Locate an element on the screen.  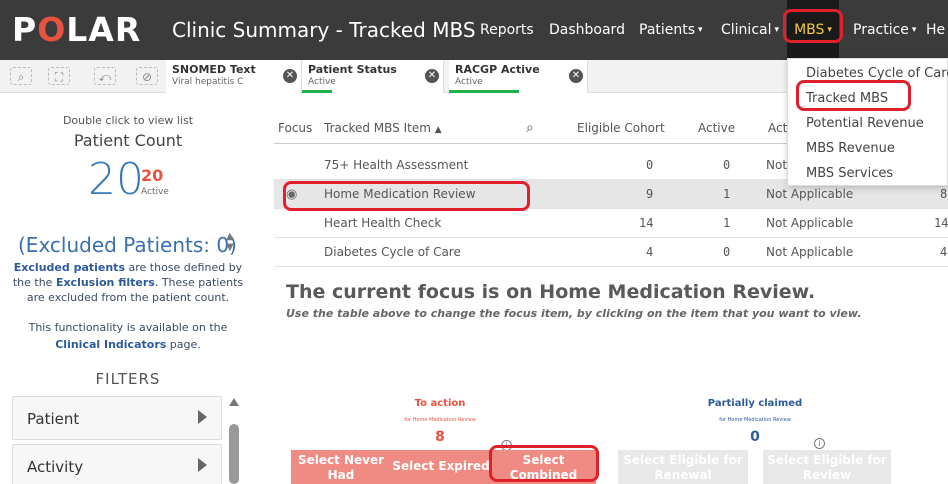
step-back-icon: ⤺ is located at coordinates (105, 76).